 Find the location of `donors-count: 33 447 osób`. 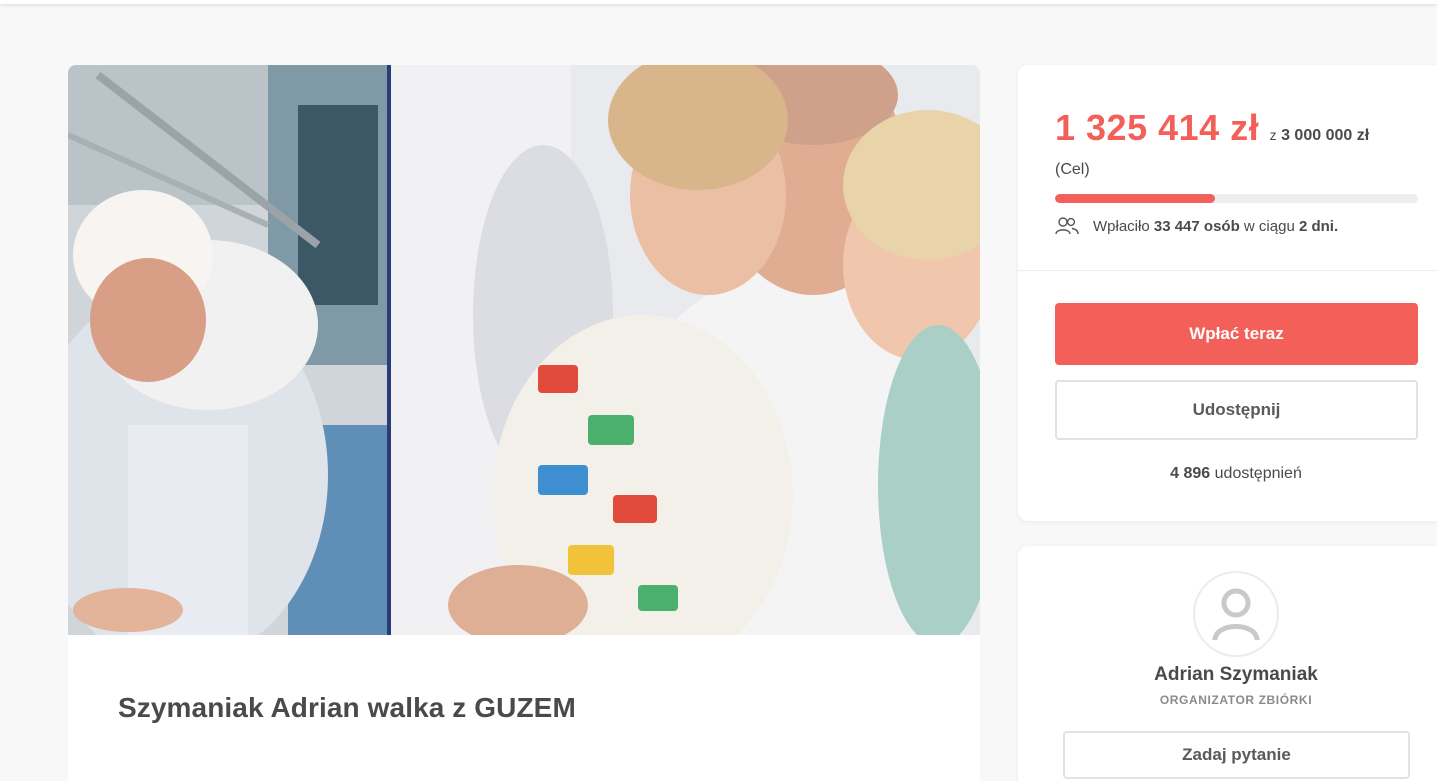

donors-count: 33 447 osób is located at coordinates (1196, 226).